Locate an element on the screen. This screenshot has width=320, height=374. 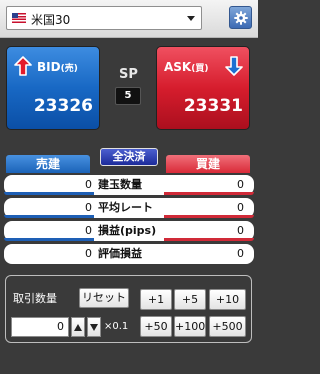
ask-buy-button: ASK(買) 23331 is located at coordinates (203, 88).